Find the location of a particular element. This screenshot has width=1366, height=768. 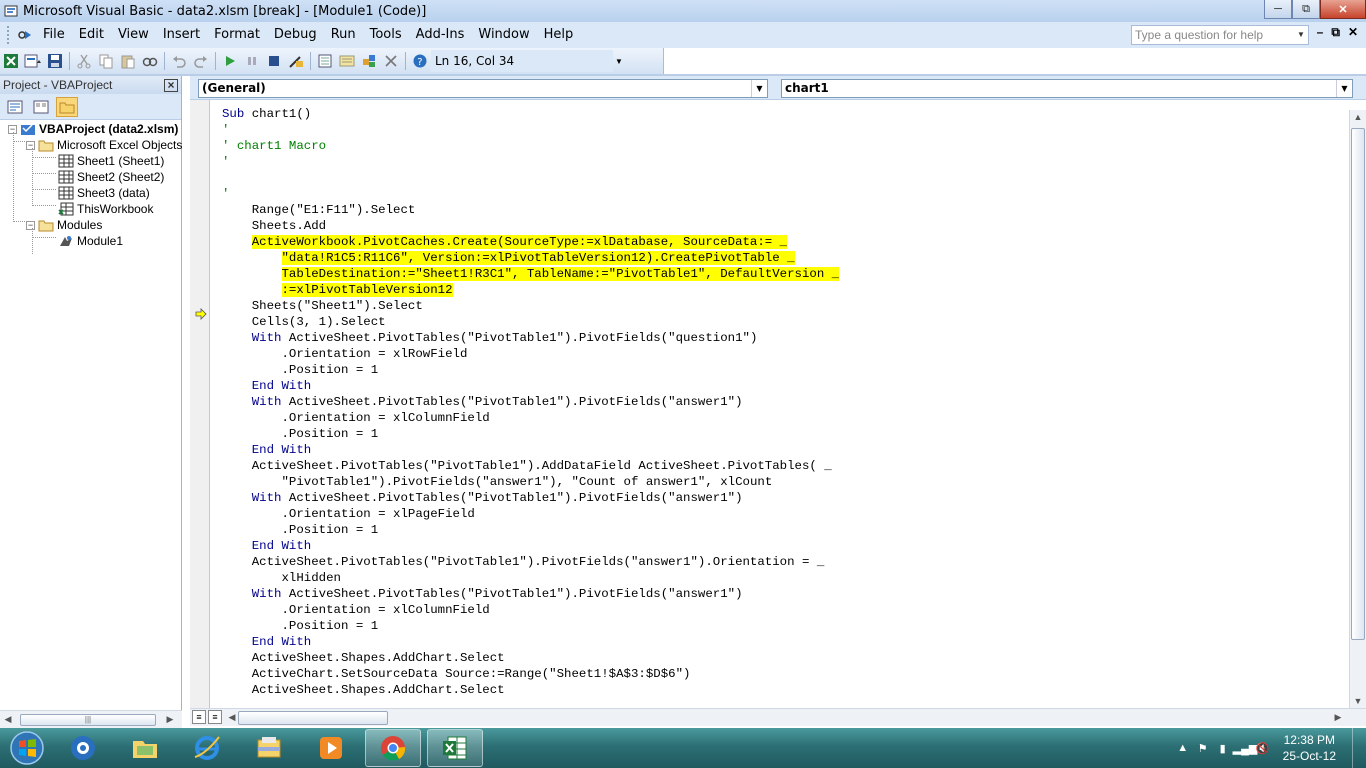

insert-module-icon is located at coordinates (33, 61).